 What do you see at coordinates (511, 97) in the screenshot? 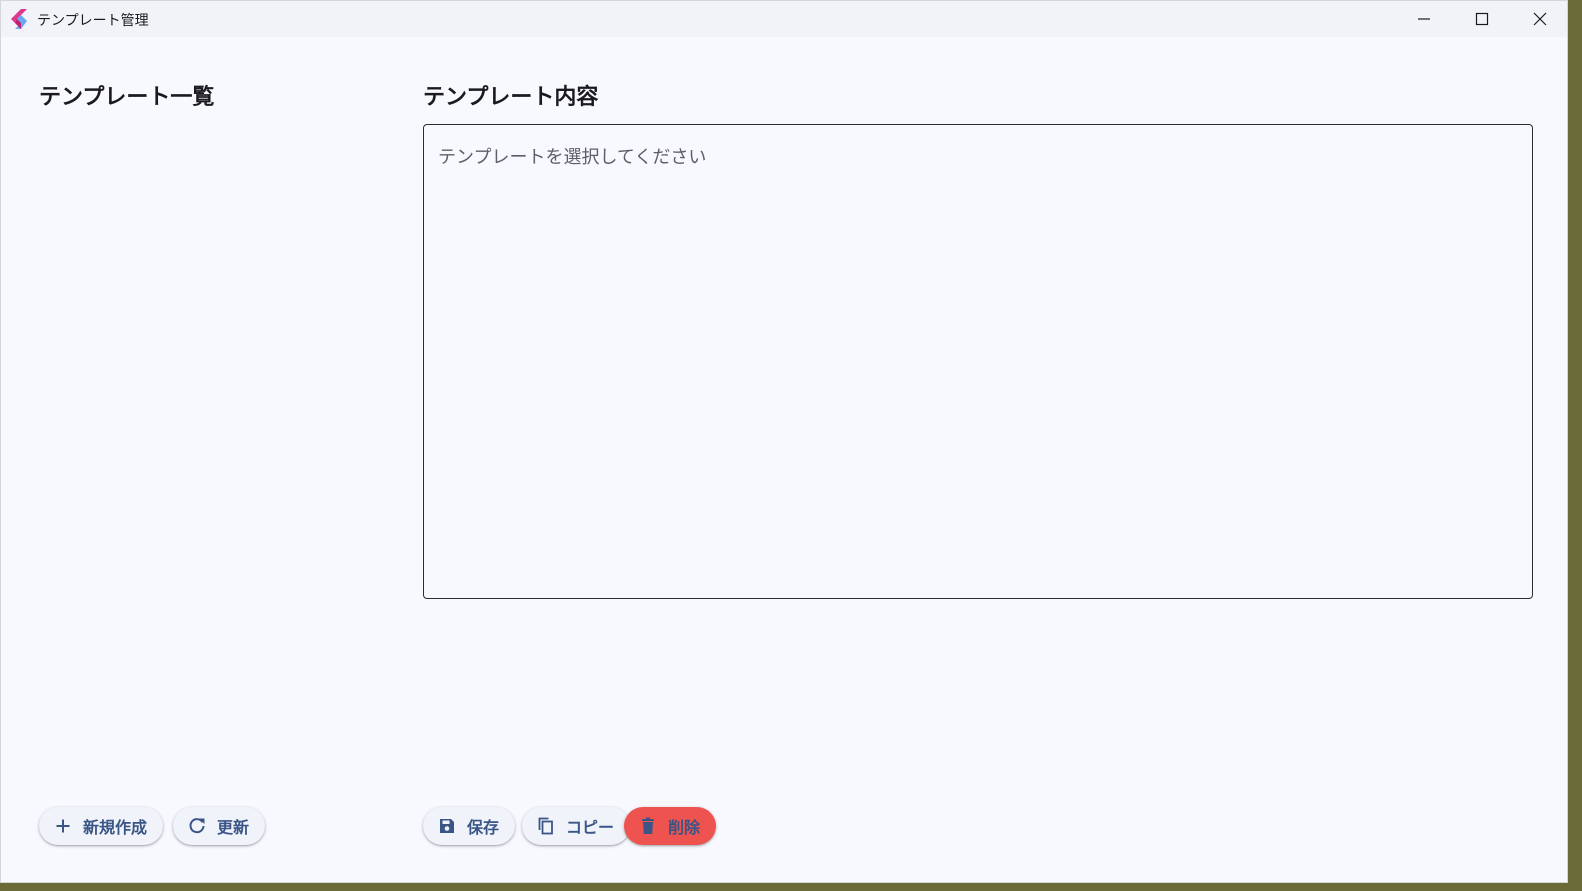
I see `template-content-title: テンプレート内容` at bounding box center [511, 97].